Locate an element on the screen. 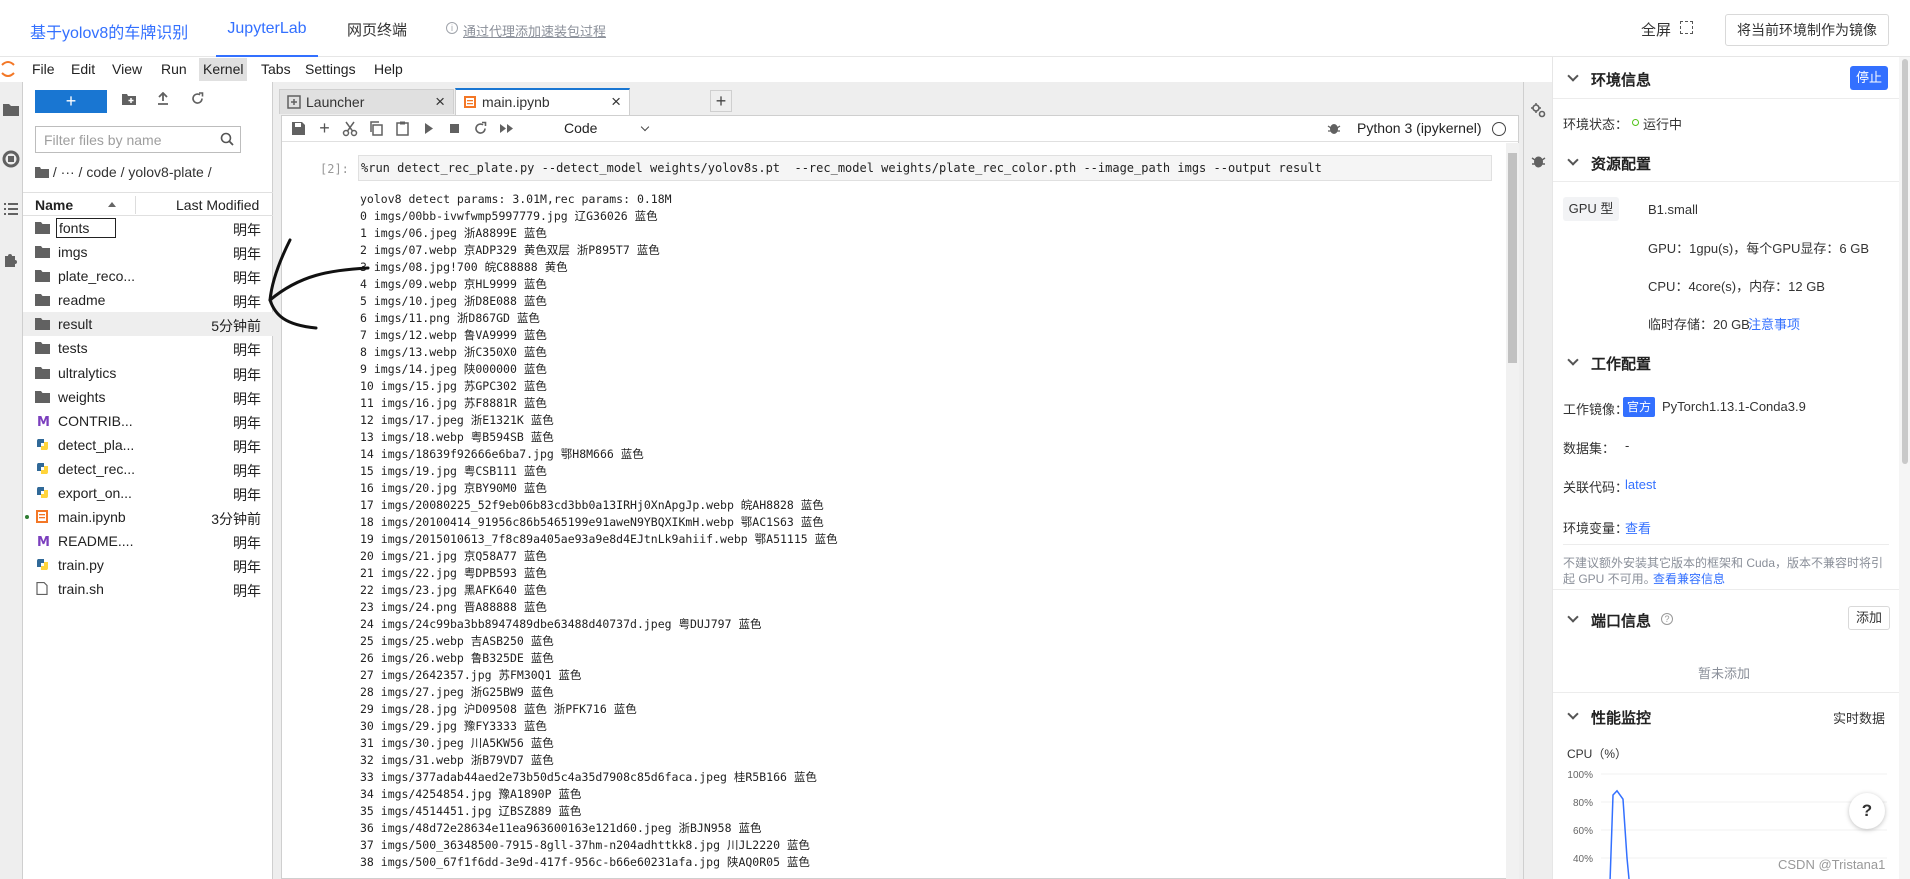 The height and width of the screenshot is (879, 1910). tab-web-terminal: 网页终端 is located at coordinates (377, 29).